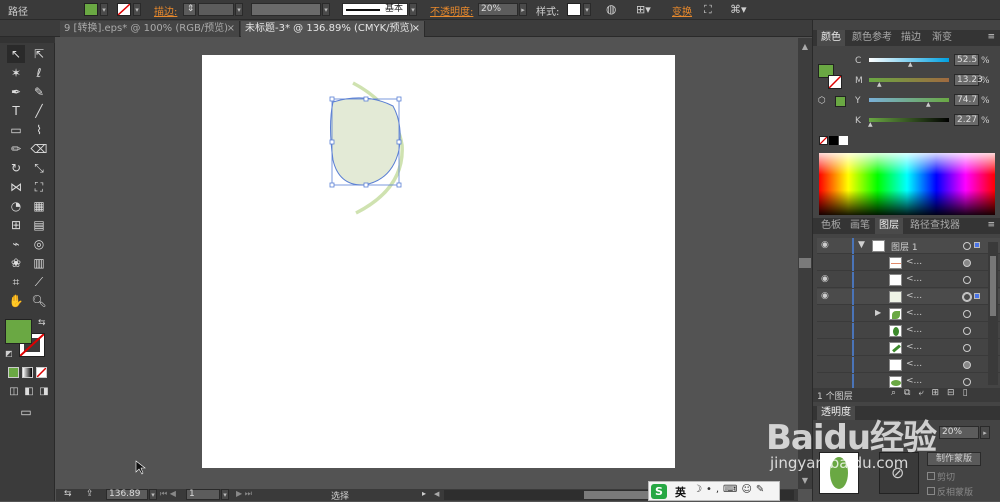  What do you see at coordinates (942, 38) in the screenshot?
I see `tab-gradient: 渐变` at bounding box center [942, 38].